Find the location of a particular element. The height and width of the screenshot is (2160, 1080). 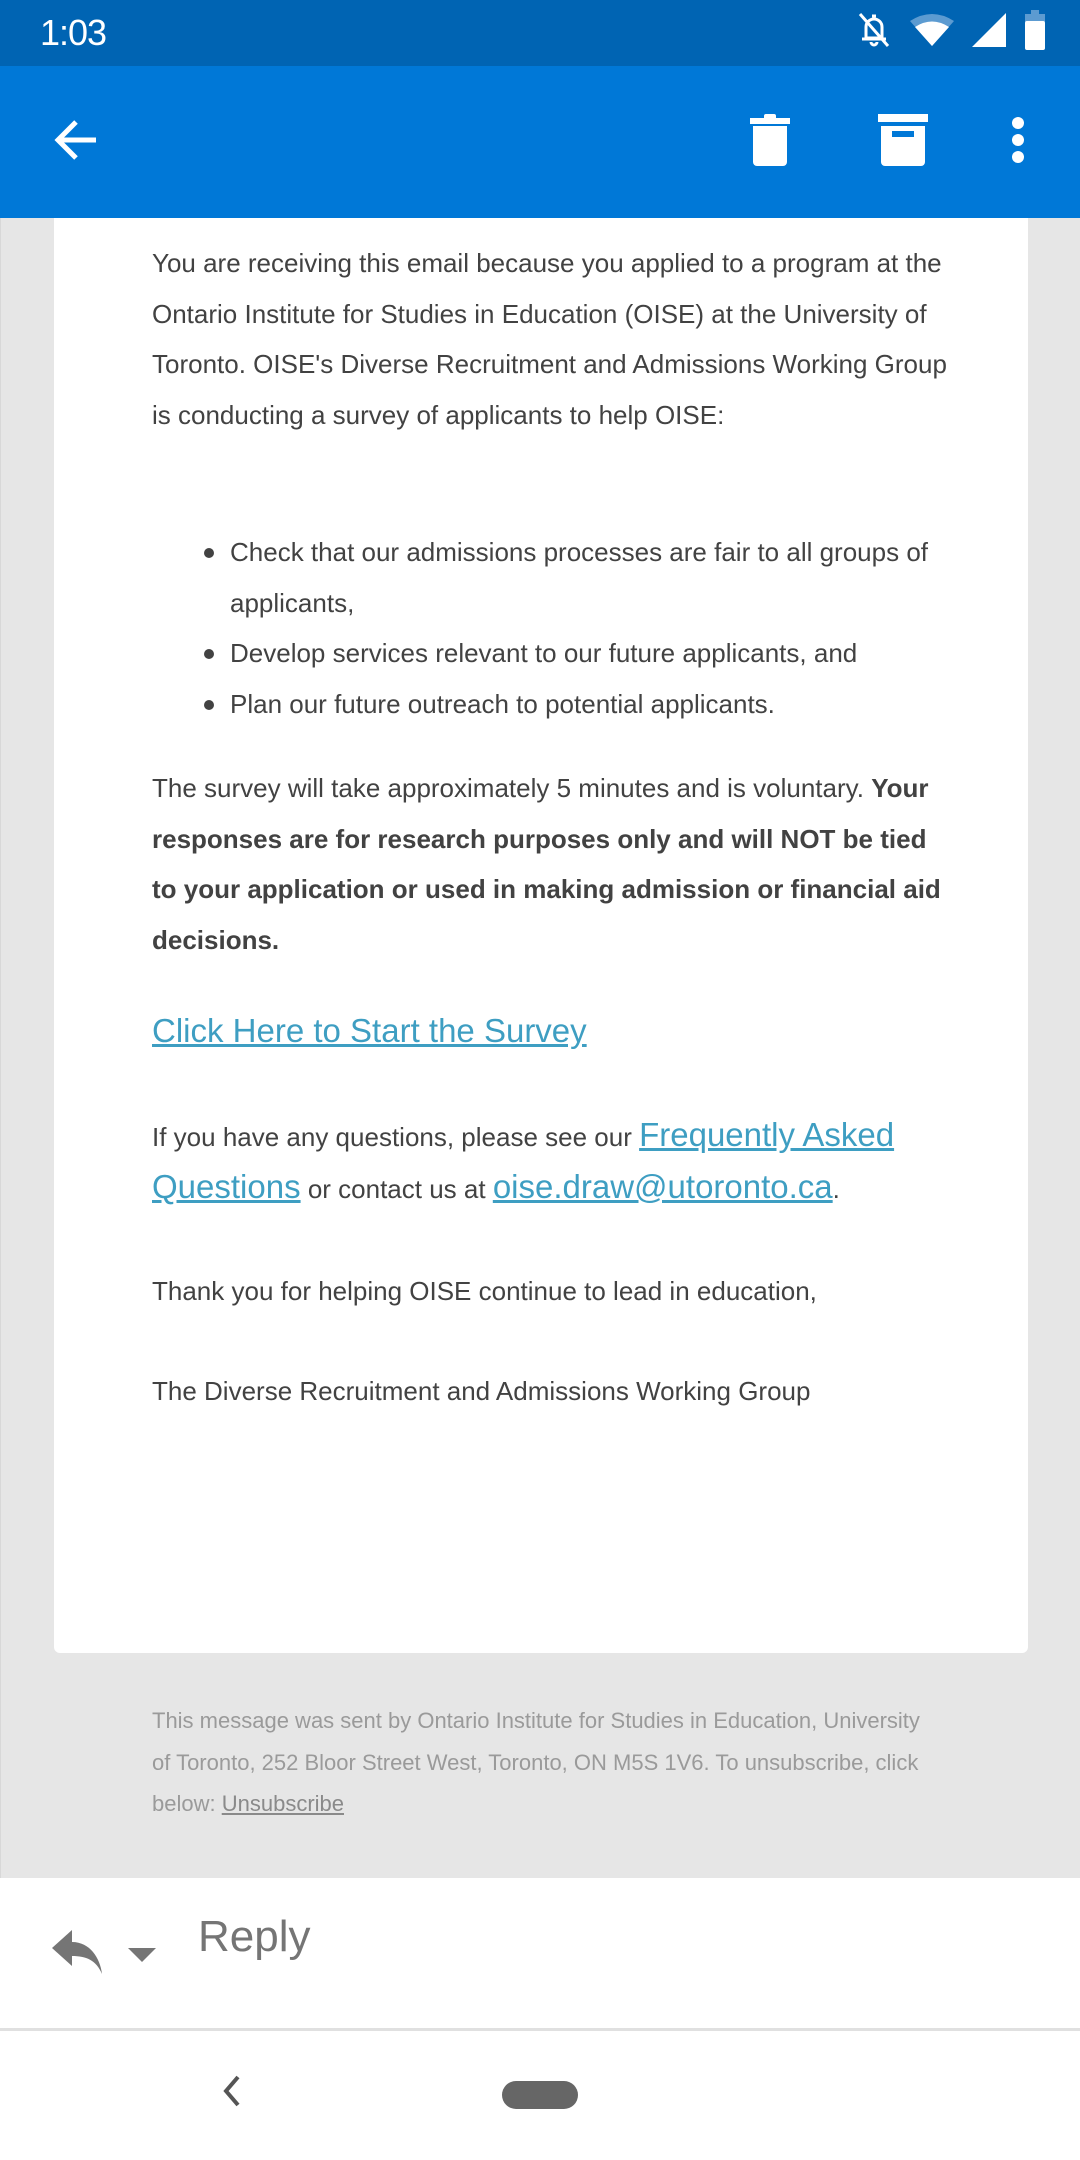

reply-icon is located at coordinates (78, 1954).